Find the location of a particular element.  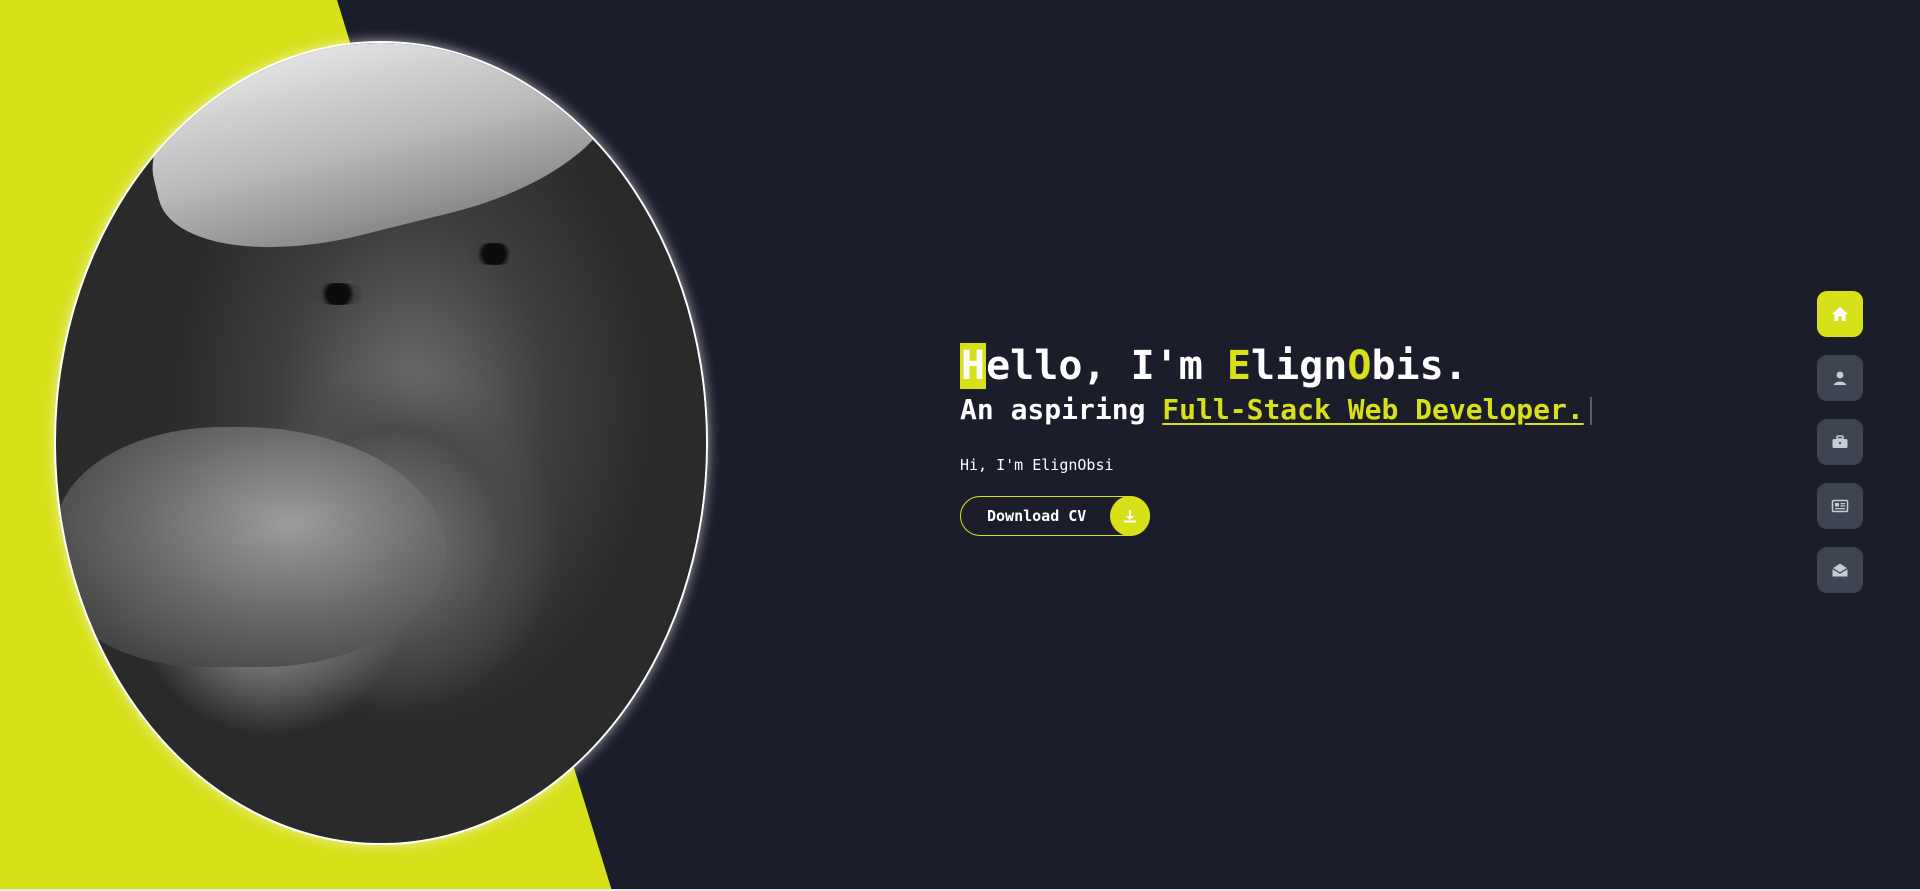

photo-eye-left is located at coordinates (338, 294).